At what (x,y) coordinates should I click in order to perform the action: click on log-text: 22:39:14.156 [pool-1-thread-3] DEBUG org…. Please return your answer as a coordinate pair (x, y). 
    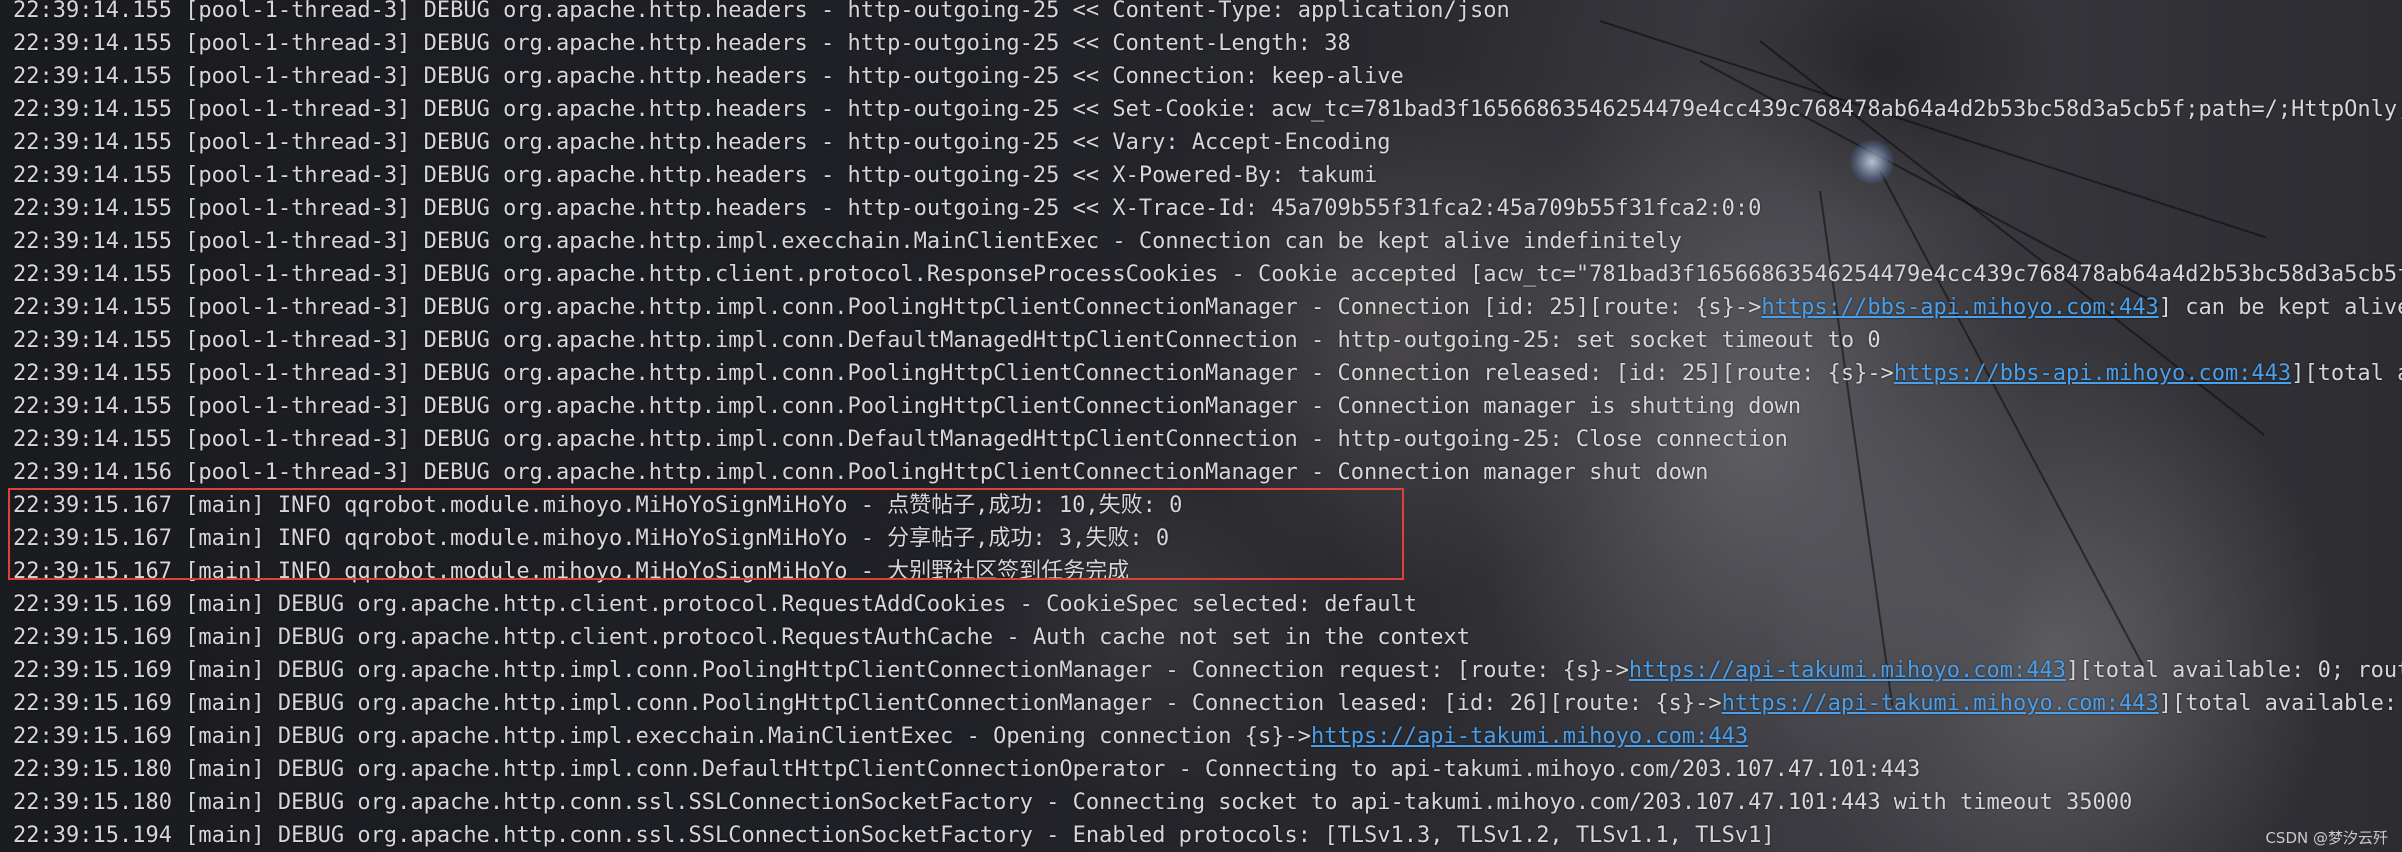
    Looking at the image, I should click on (861, 472).